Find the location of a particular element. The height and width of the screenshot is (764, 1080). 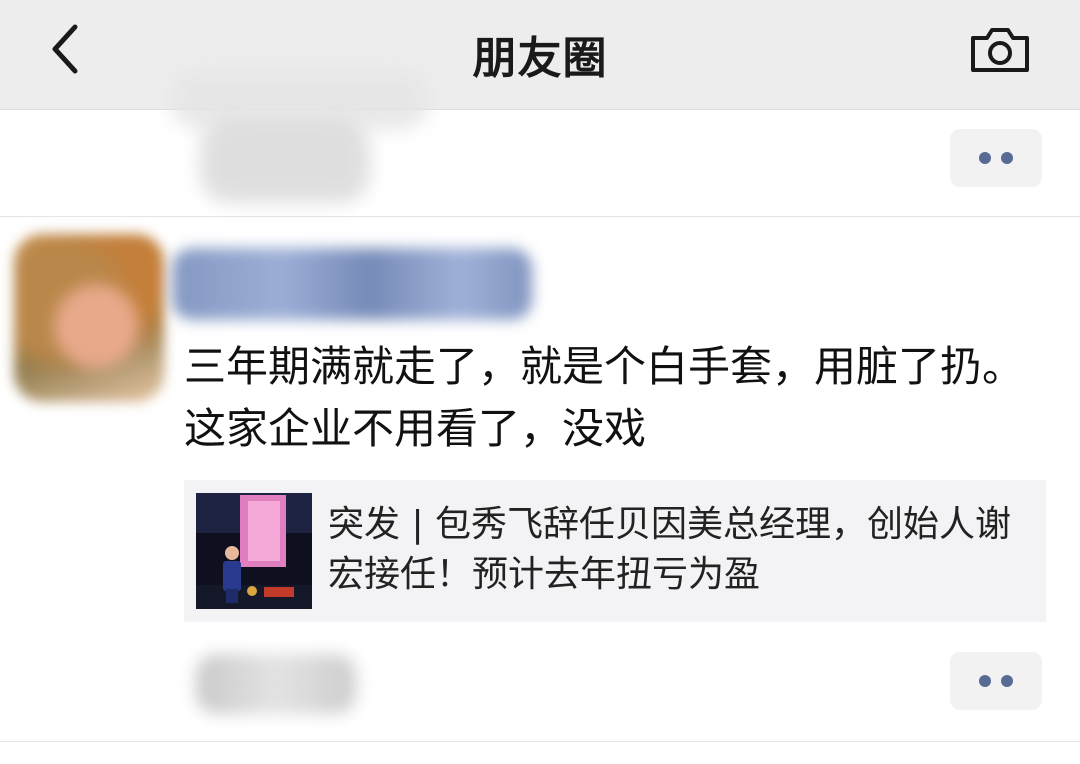

moment-post is located at coordinates (540, 164).